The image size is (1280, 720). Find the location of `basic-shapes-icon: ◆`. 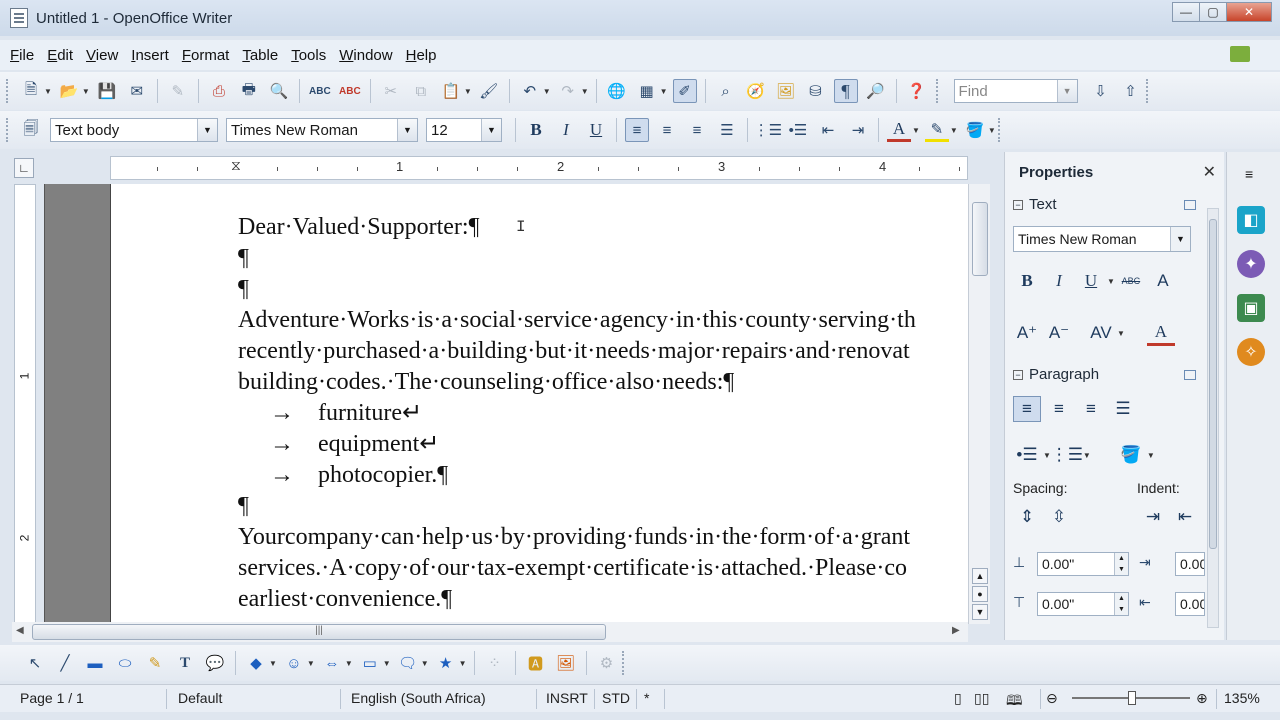

basic-shapes-icon: ◆ is located at coordinates (256, 663).